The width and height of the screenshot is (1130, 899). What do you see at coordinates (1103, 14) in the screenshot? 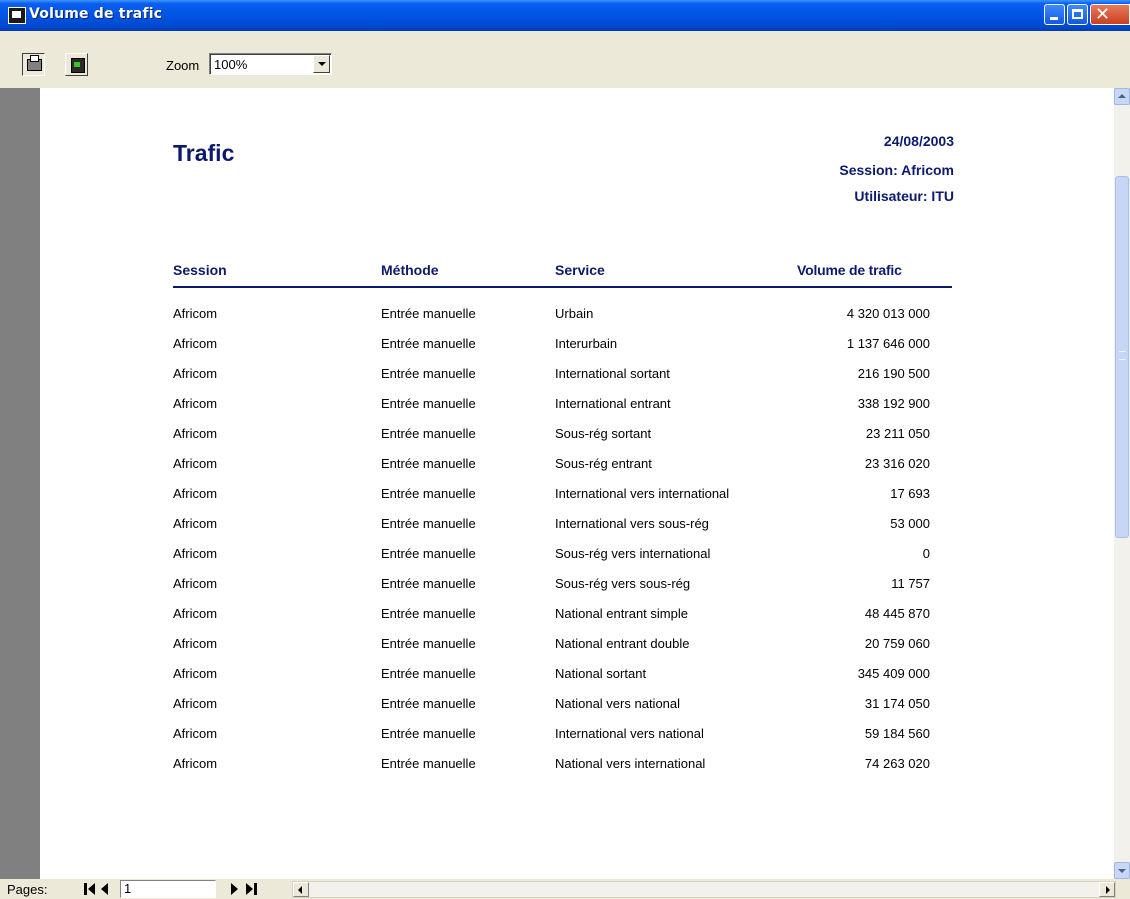
I see `close-icon: ✕` at bounding box center [1103, 14].